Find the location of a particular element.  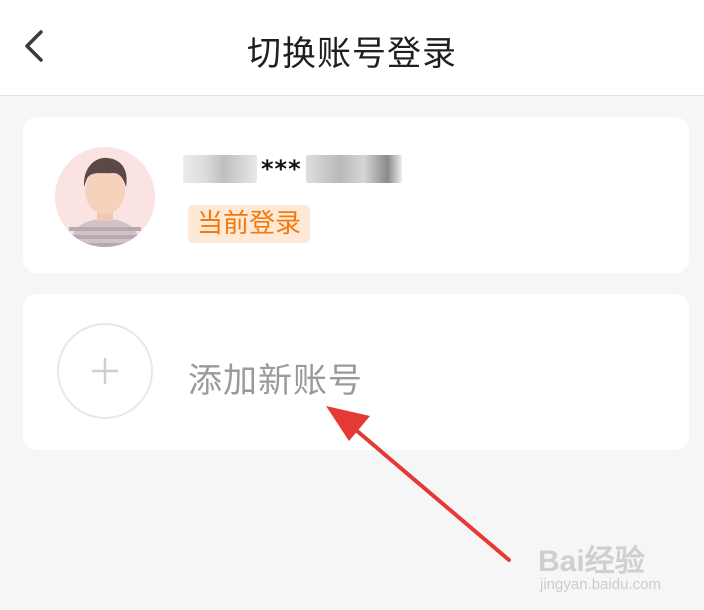

avatar-male-icon is located at coordinates (105, 197).